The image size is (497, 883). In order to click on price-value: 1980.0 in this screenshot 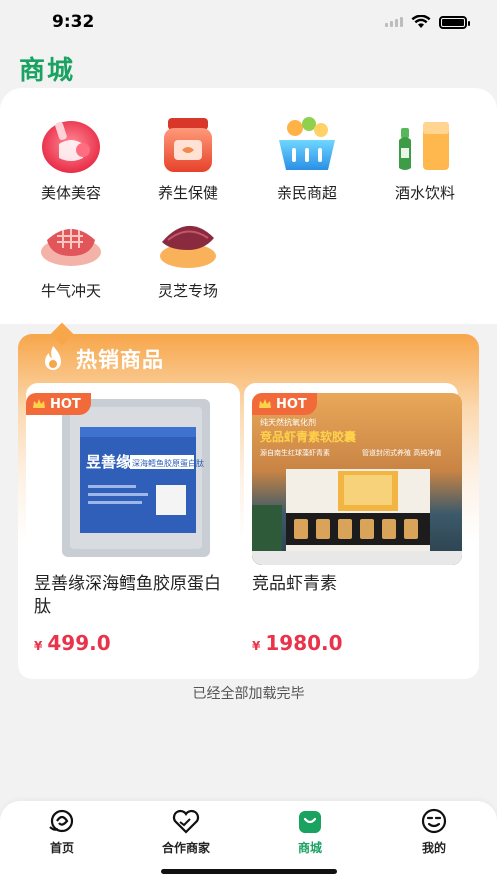, I will do `click(304, 643)`.